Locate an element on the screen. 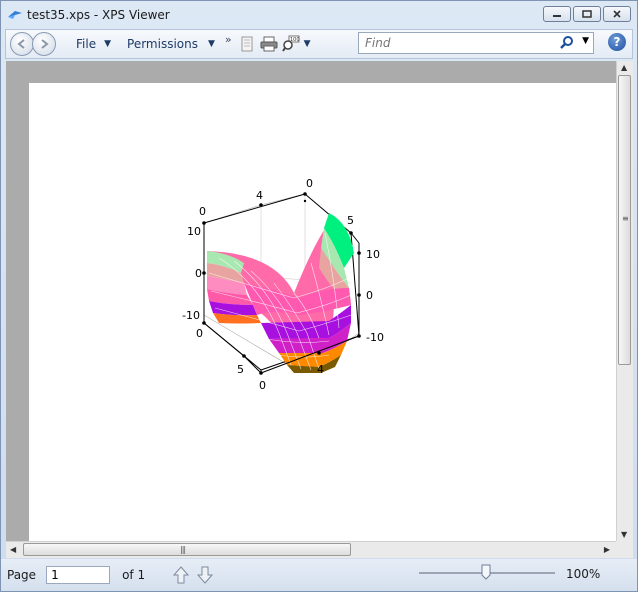 This screenshot has width=638, height=592. find-input is located at coordinates (460, 43).